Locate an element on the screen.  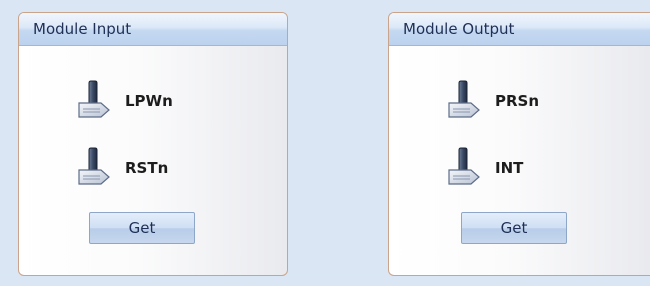
signal-lpwn: LPWn is located at coordinates (124, 101).